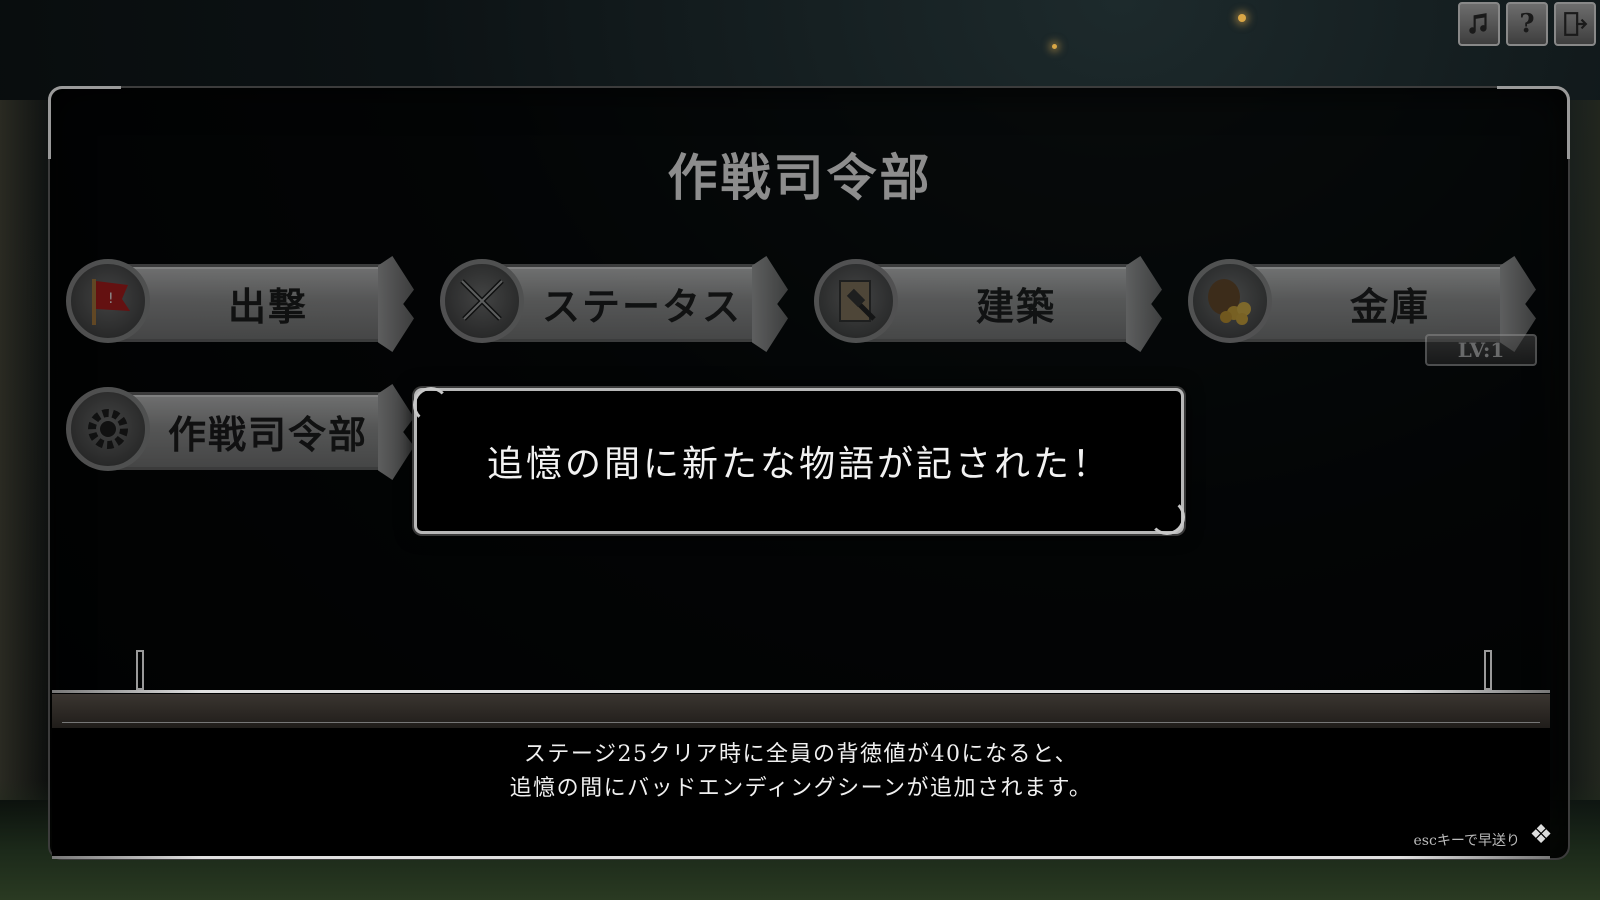  Describe the element at coordinates (108, 429) in the screenshot. I see `gear-icon` at that location.